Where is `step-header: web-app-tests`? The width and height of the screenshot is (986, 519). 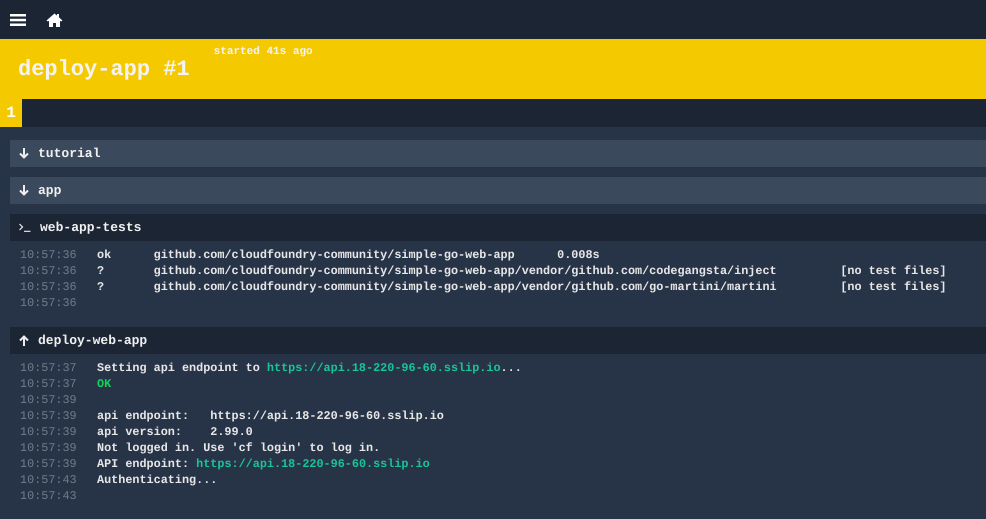 step-header: web-app-tests is located at coordinates (498, 227).